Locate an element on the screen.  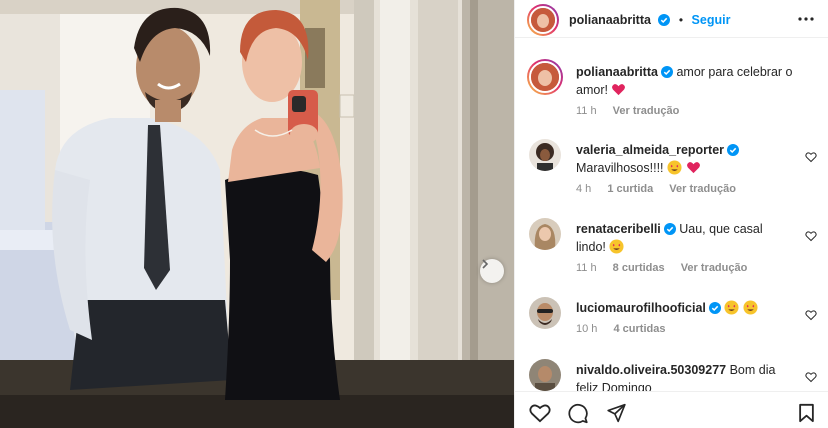
comment-icon is located at coordinates (578, 413).